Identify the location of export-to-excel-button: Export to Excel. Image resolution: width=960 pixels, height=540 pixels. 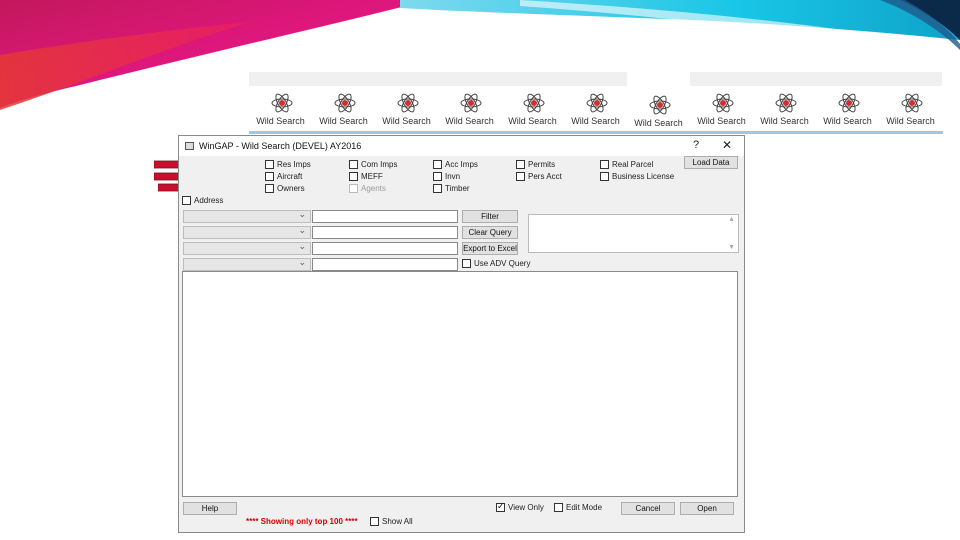
(490, 248).